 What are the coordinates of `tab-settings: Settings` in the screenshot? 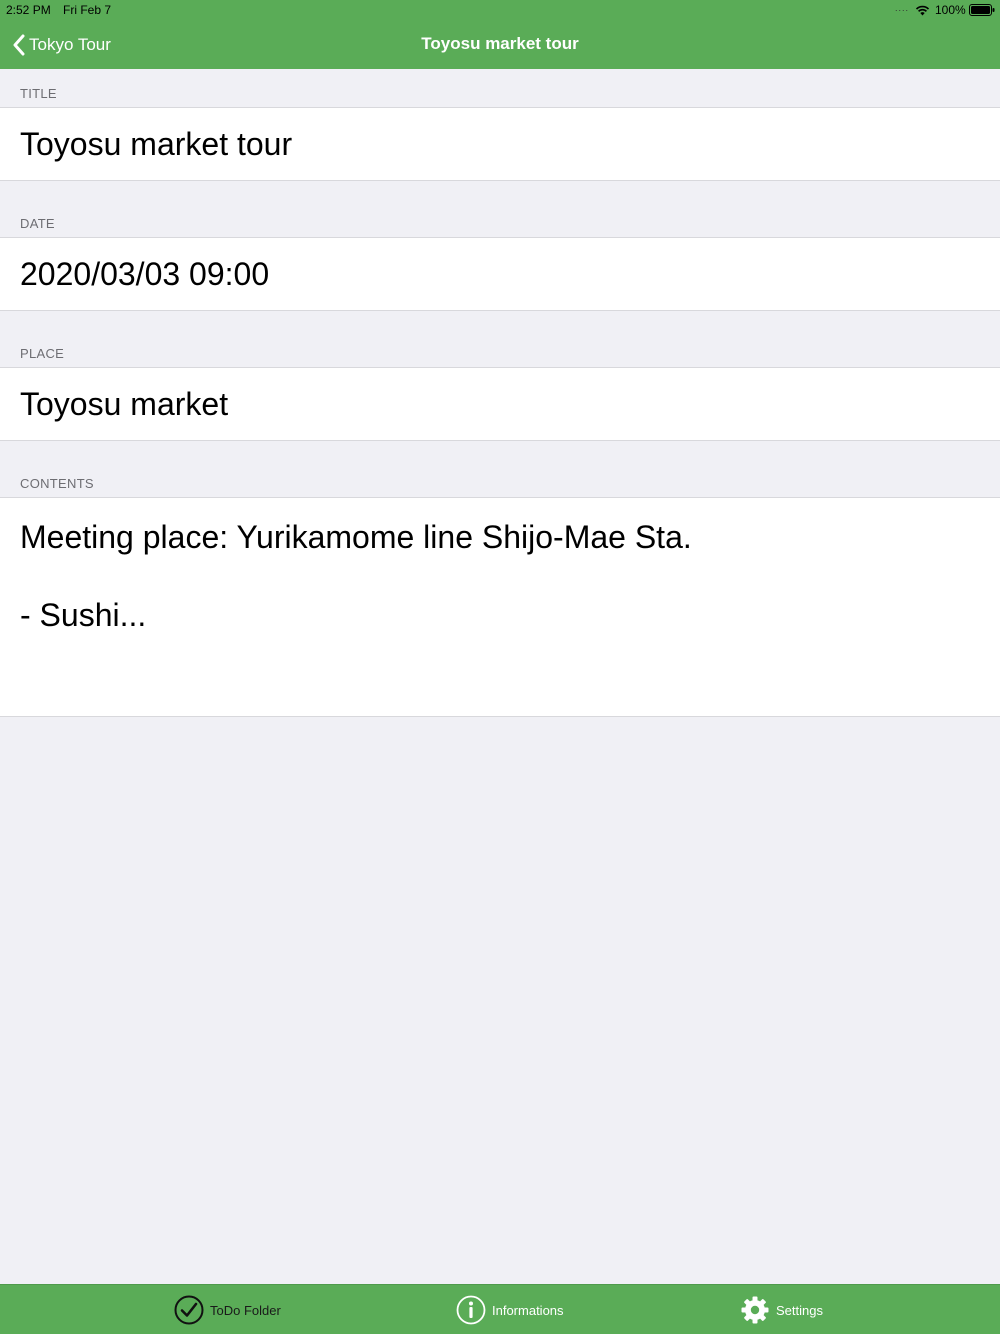 It's located at (781, 1310).